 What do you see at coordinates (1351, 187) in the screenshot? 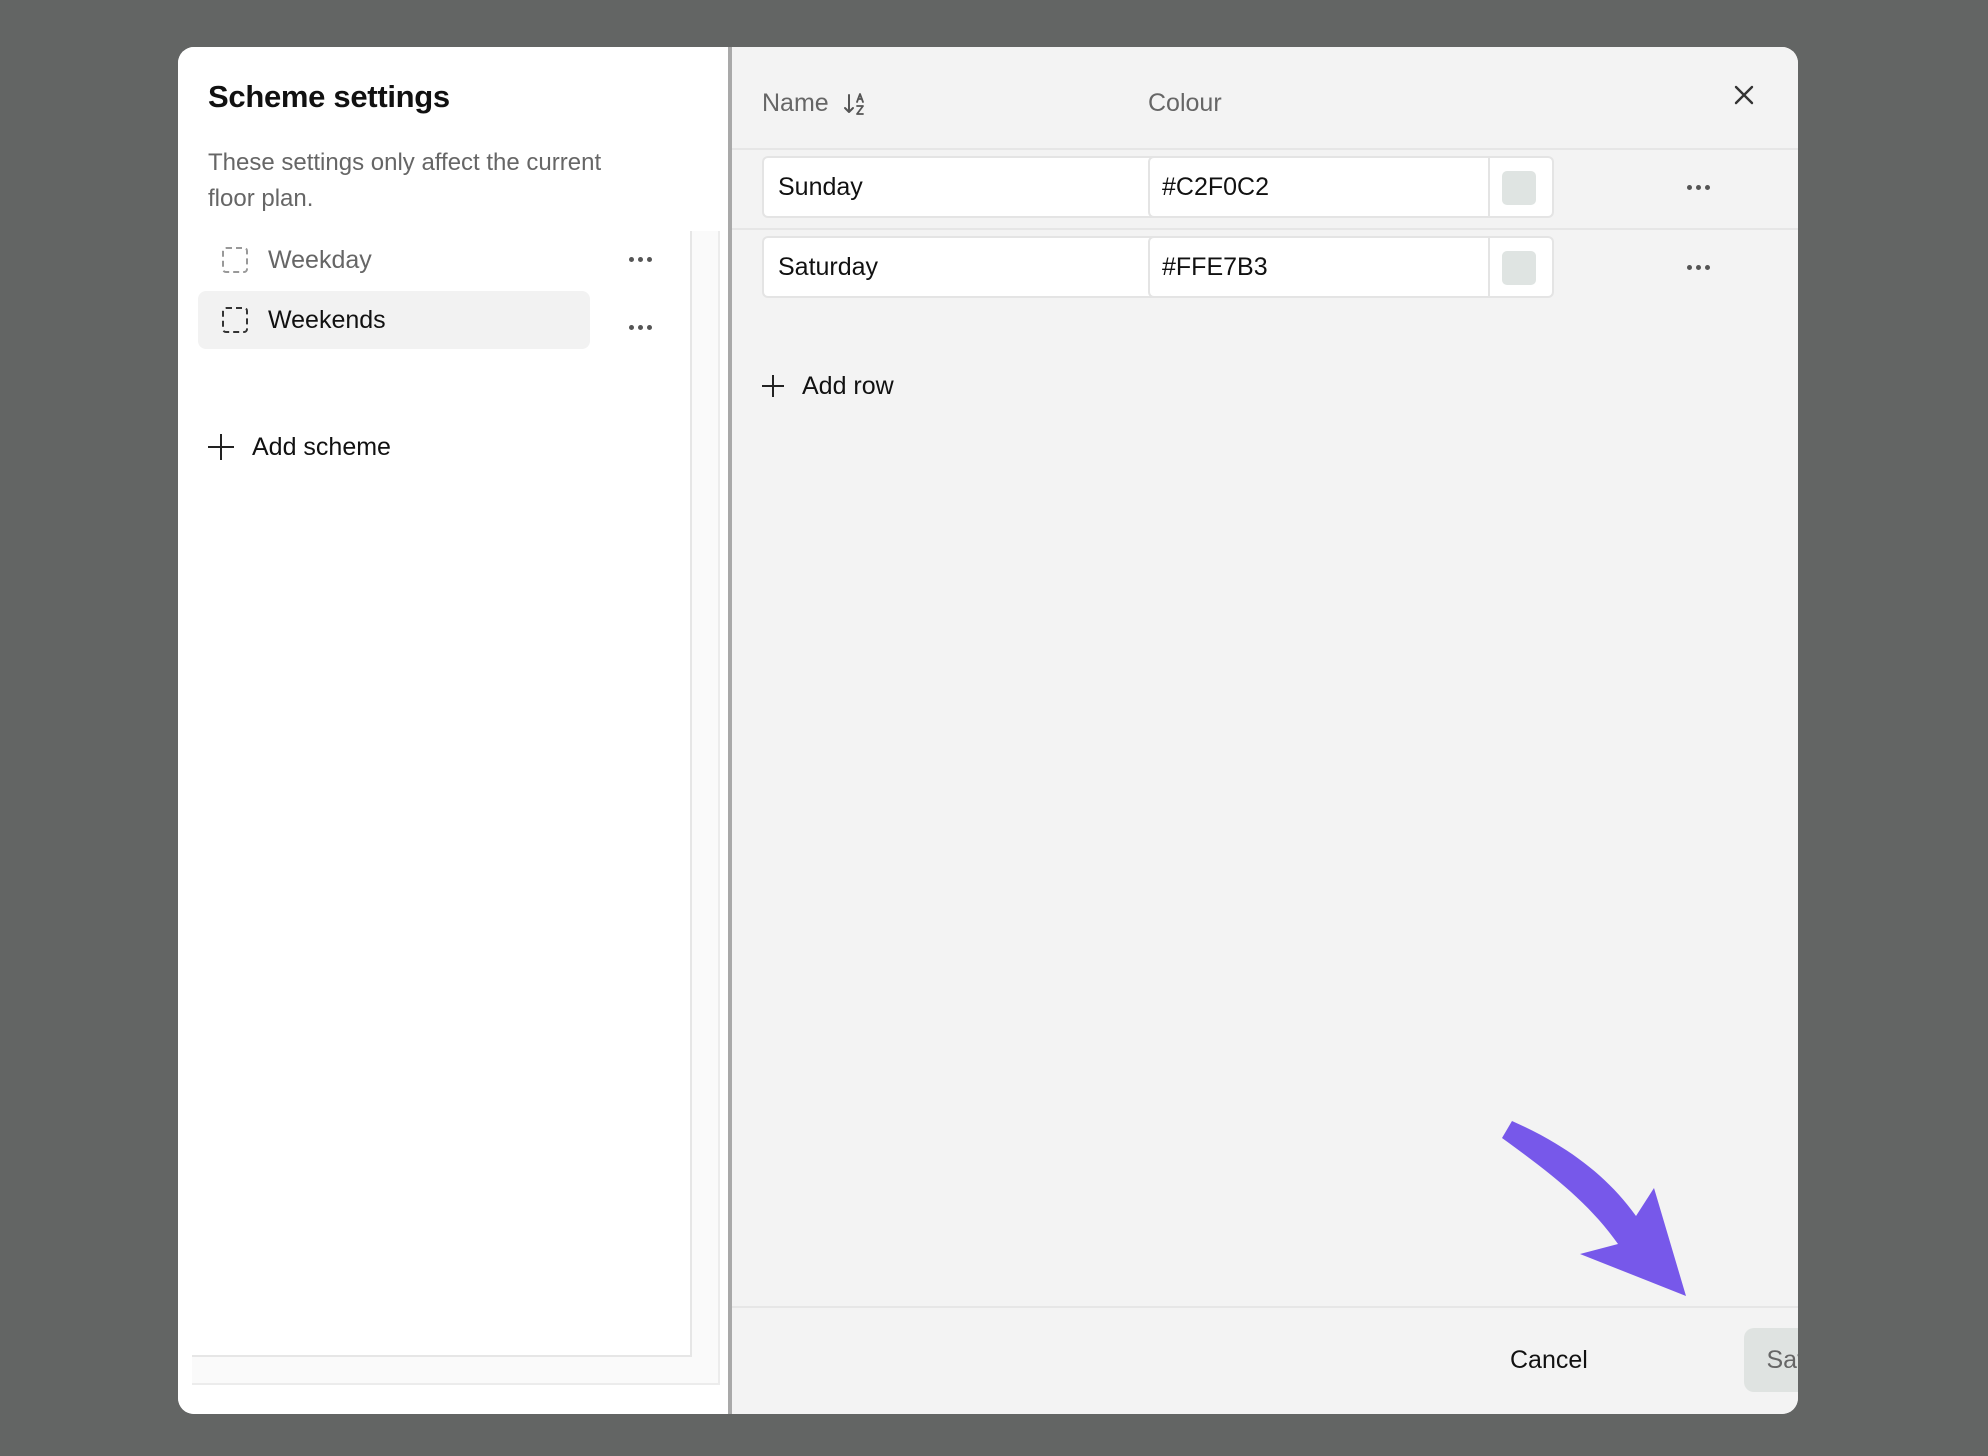
I see `row-colour-field: #C2F0C2` at bounding box center [1351, 187].